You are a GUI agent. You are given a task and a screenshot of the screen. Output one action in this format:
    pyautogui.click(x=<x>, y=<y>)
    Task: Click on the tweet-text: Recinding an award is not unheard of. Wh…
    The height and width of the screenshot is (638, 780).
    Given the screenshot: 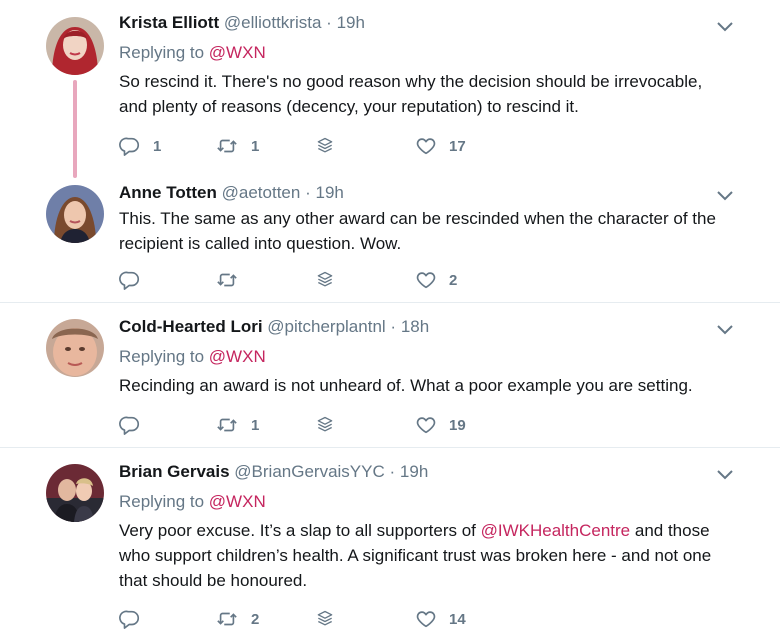 What is the action you would take?
    pyautogui.click(x=439, y=385)
    